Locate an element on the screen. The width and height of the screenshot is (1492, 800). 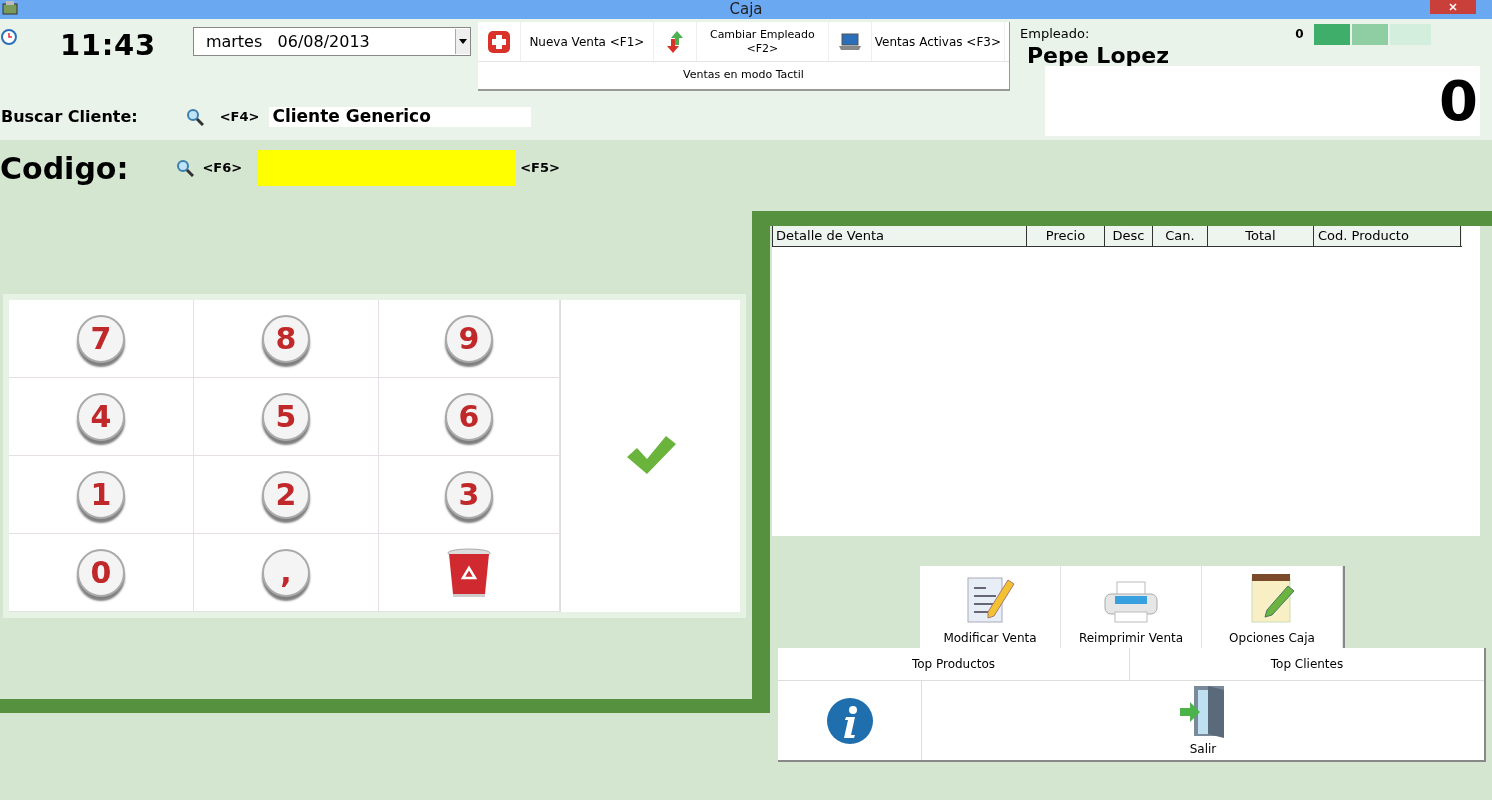
total-display: 0 is located at coordinates (1262, 101).